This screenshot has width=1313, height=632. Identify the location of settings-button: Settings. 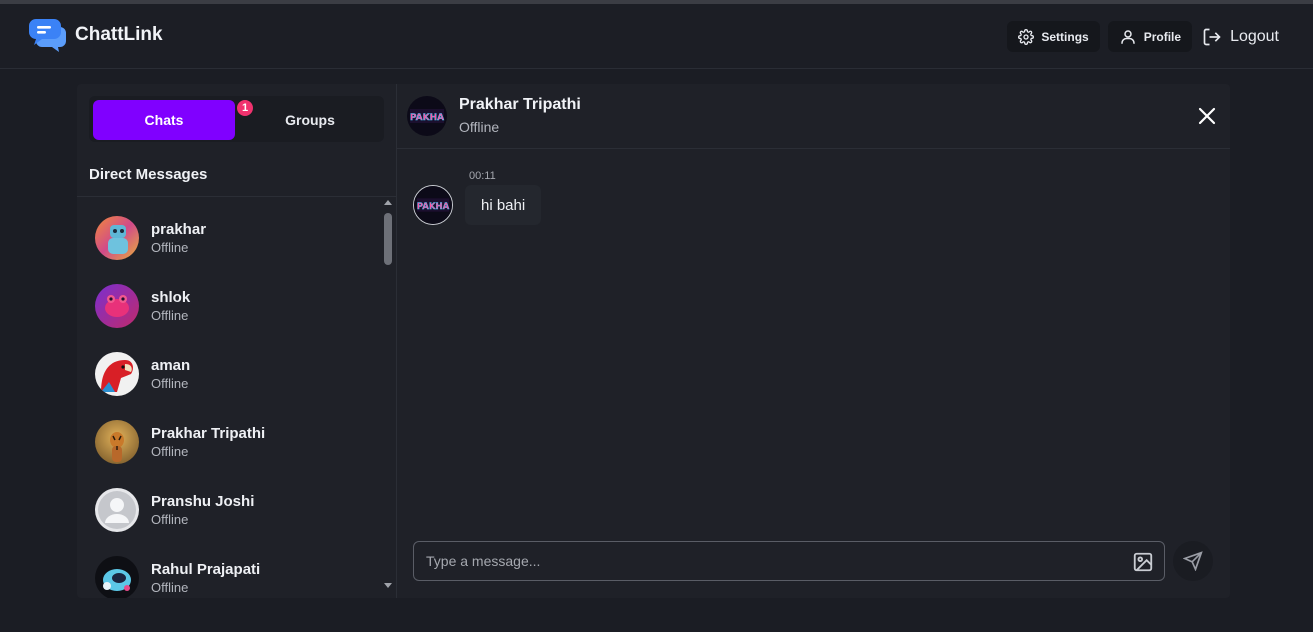
(1053, 36).